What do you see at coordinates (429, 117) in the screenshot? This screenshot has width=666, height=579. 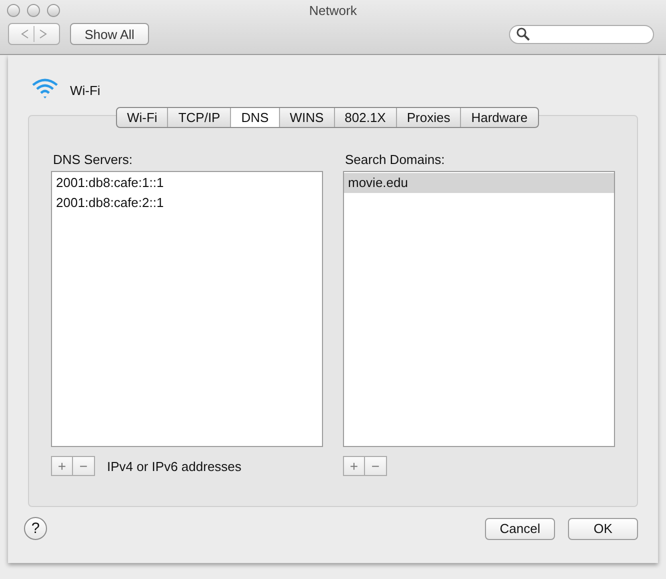 I see `tab: Proxies` at bounding box center [429, 117].